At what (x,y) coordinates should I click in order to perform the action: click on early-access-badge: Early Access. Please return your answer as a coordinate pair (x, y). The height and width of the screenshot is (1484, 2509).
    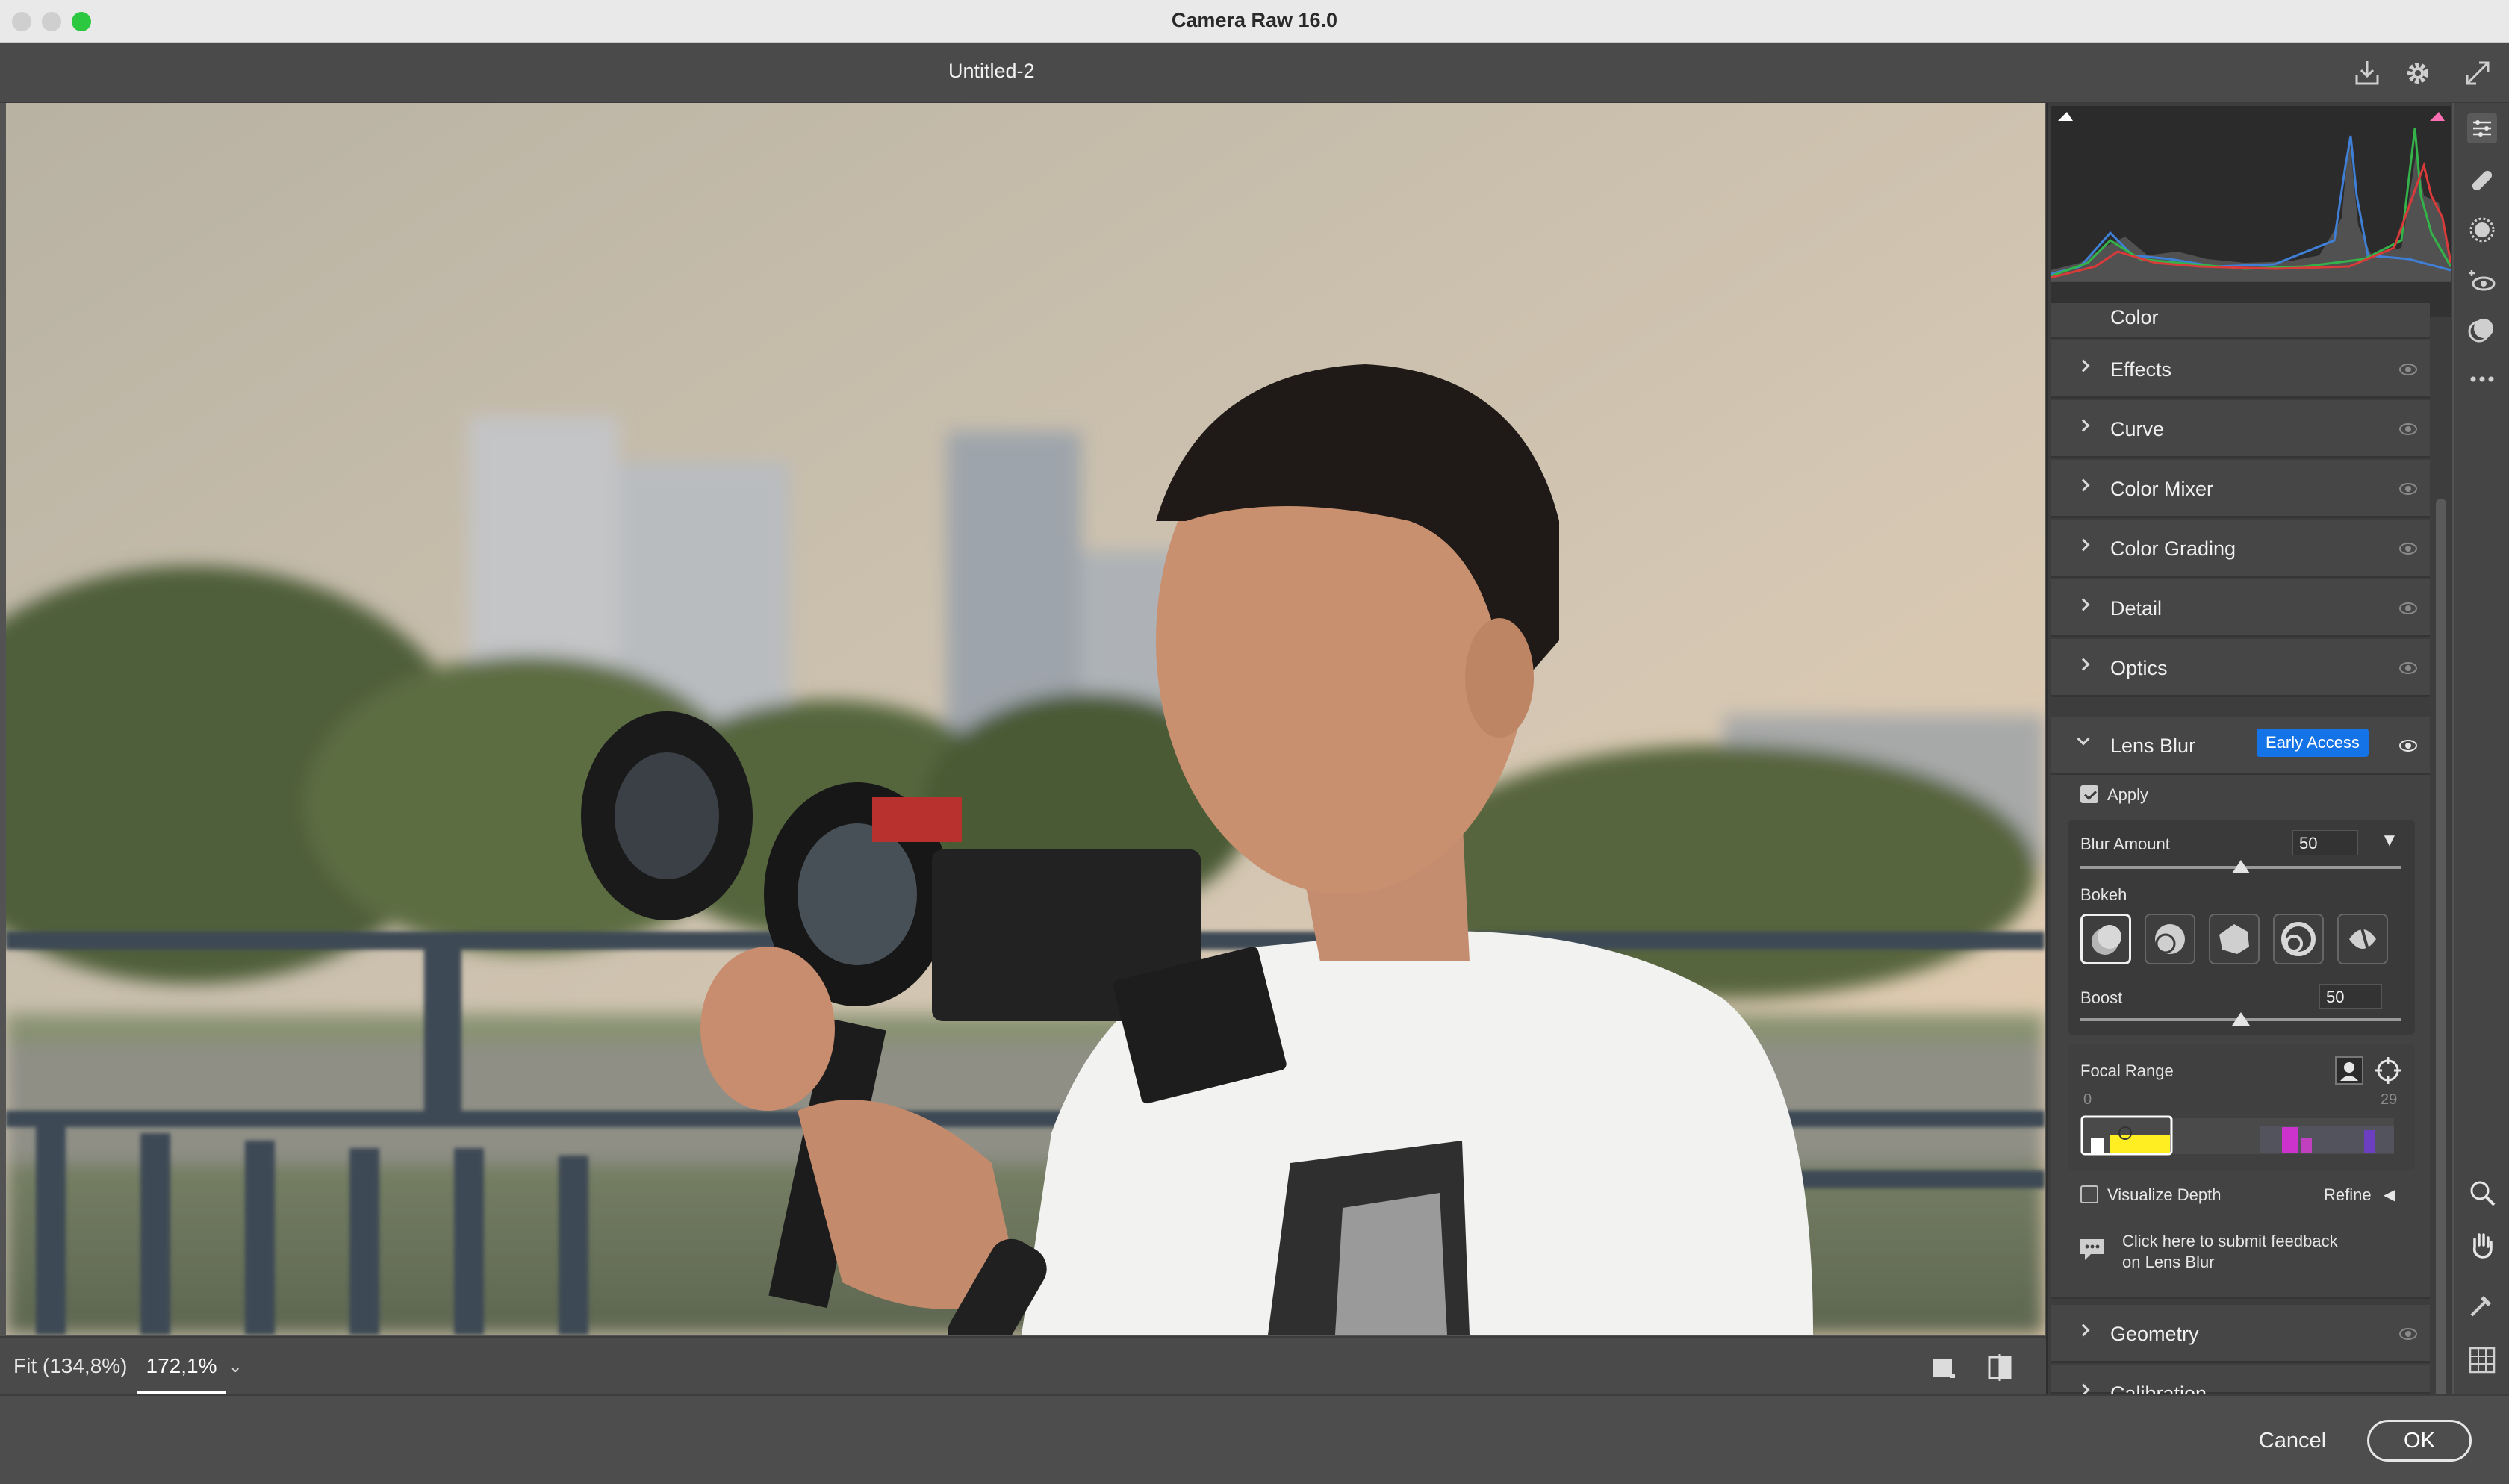
    Looking at the image, I should click on (2313, 743).